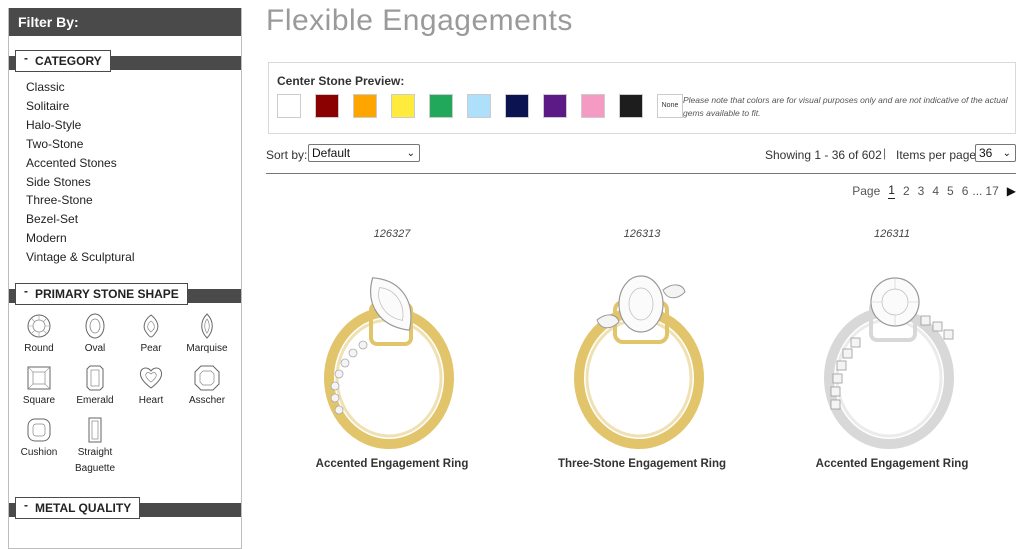 This screenshot has width=1024, height=549. I want to click on color-swatch-red, so click(327, 106).